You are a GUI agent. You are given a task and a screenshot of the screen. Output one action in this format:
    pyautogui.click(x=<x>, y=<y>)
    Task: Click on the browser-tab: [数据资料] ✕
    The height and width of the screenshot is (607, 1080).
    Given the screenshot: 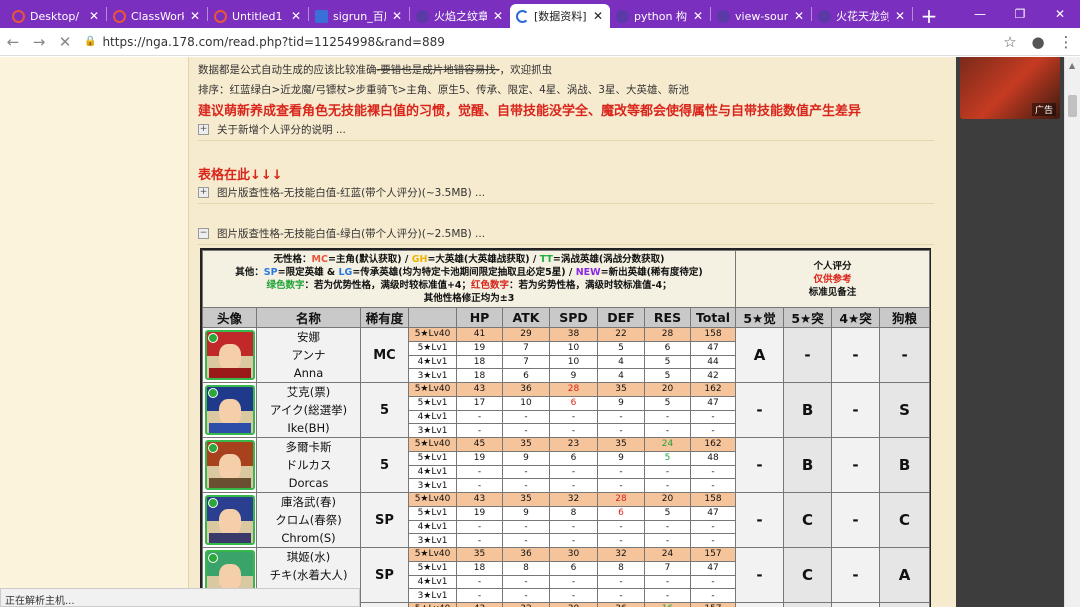 What is the action you would take?
    pyautogui.click(x=560, y=16)
    